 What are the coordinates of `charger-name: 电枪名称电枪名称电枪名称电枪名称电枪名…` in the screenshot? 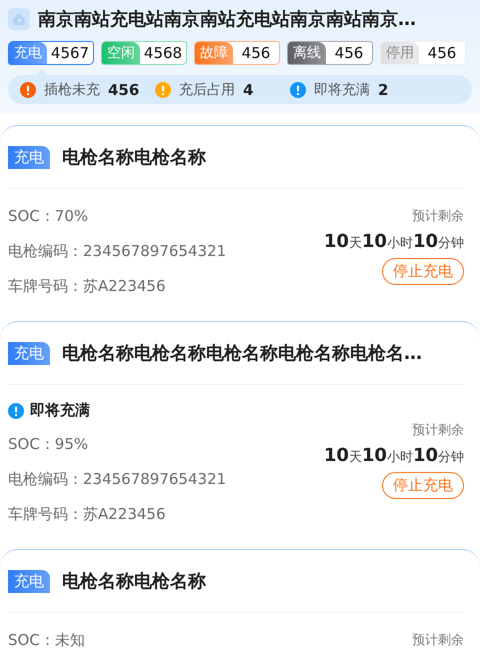 It's located at (242, 353).